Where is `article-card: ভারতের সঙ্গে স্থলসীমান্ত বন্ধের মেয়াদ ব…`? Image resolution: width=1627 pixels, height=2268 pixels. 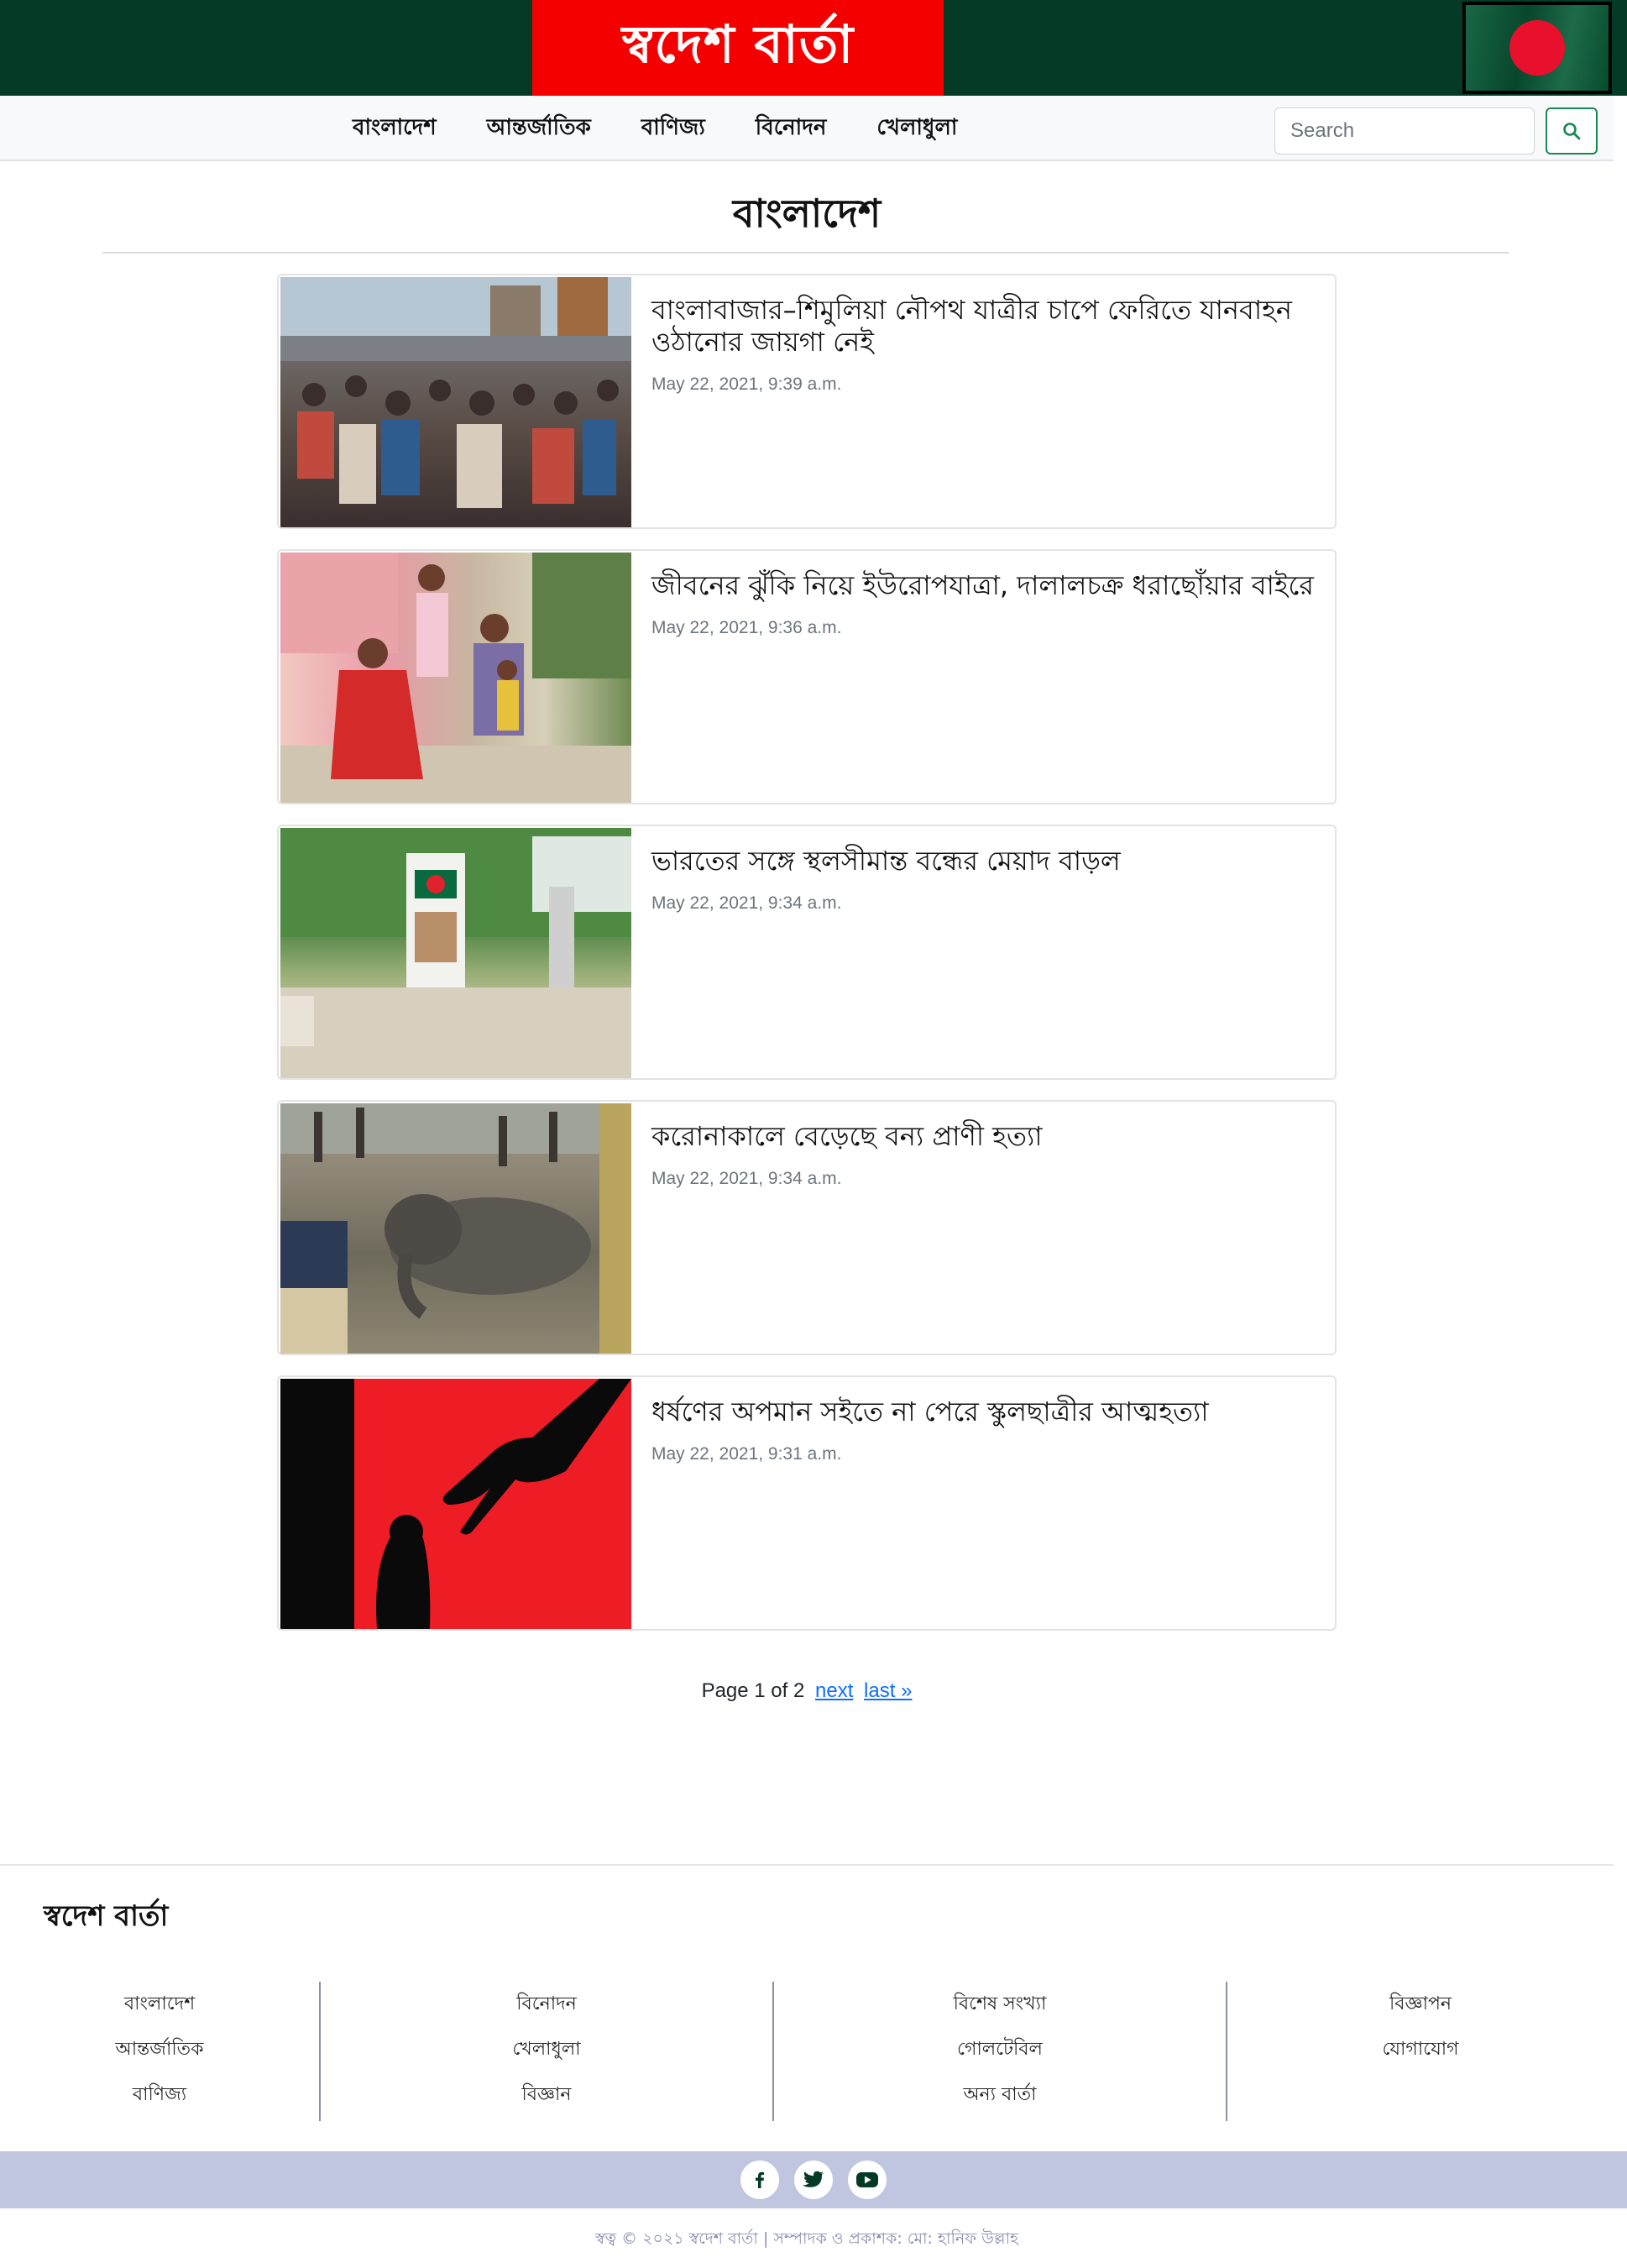
article-card: ভারতের সঙ্গে স্থলসীমান্ত বন্ধের মেয়াদ ব… is located at coordinates (807, 953).